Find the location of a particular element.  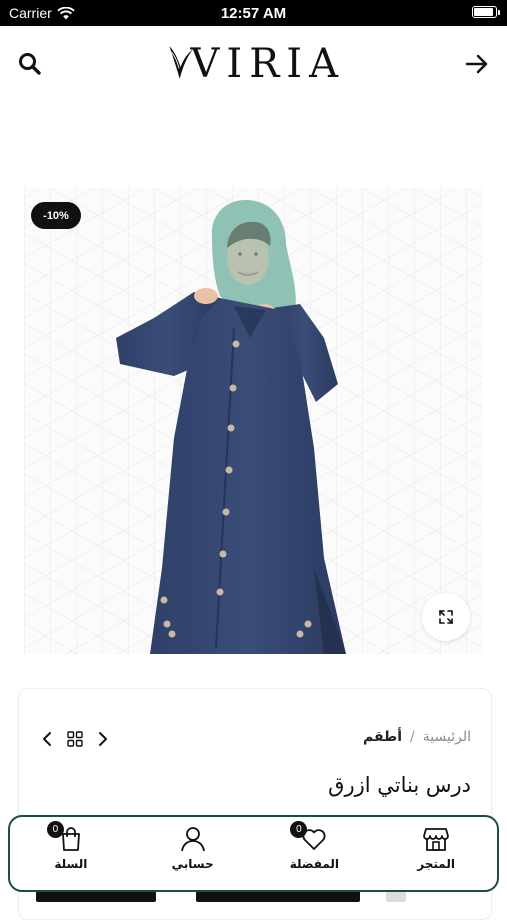

search-button is located at coordinates (30, 64).